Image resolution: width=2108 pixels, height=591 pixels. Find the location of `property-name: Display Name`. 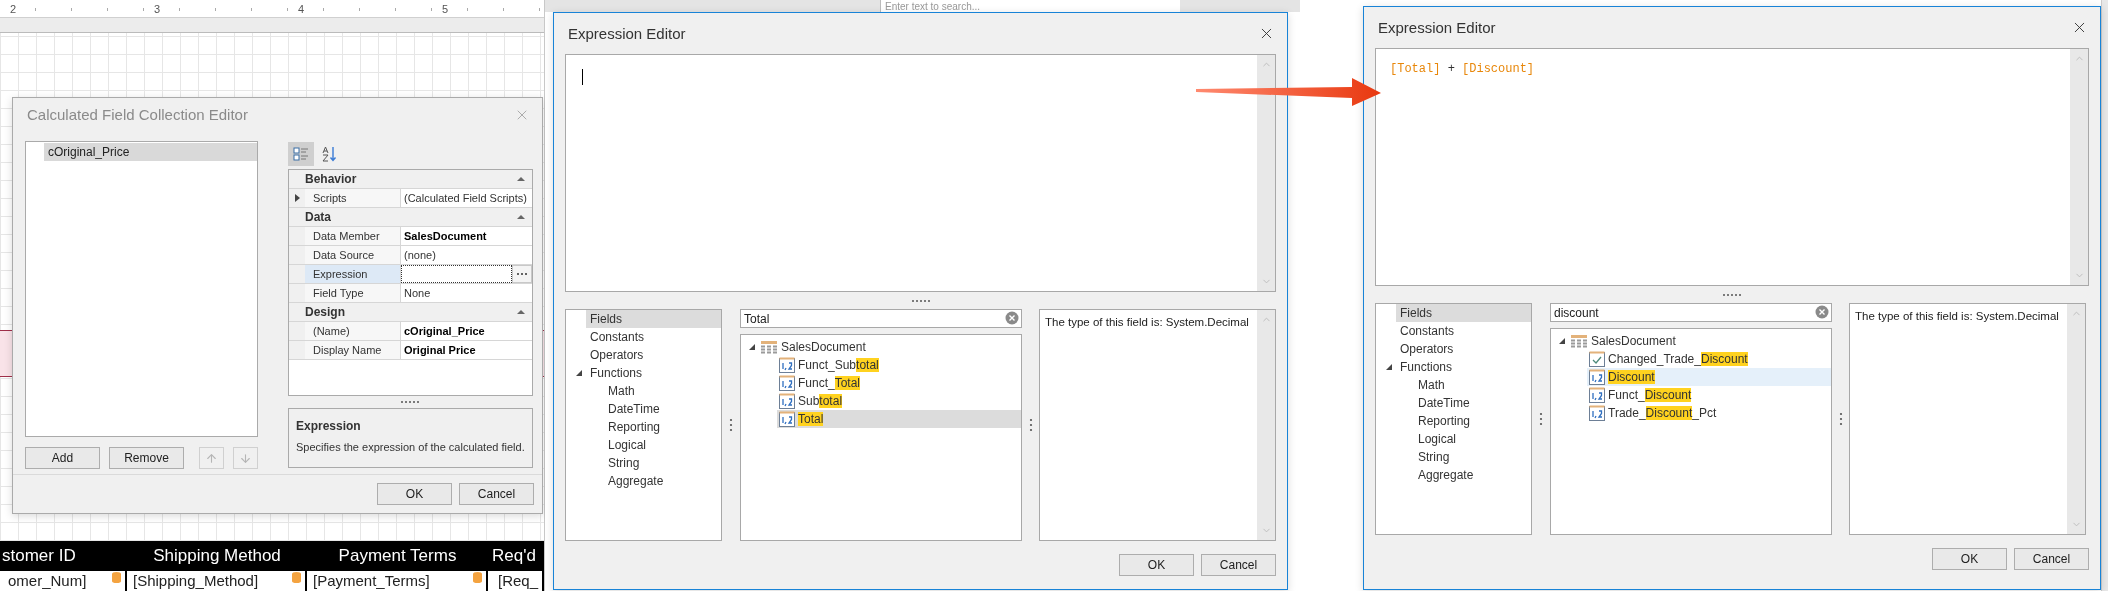

property-name: Display Name is located at coordinates (353, 350).